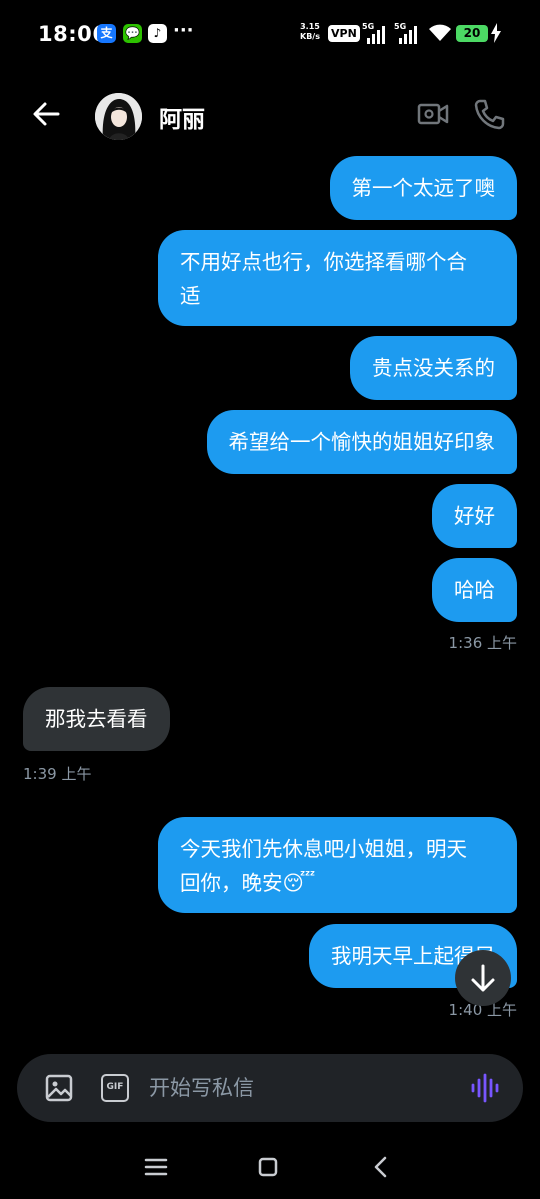  I want to click on message-app-icon: 💬, so click(132, 33).